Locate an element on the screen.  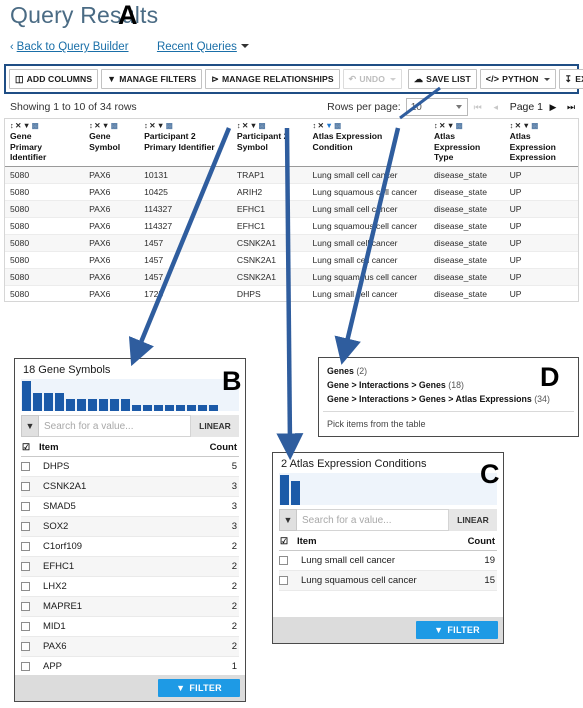
next-page-button: ▶ is located at coordinates (553, 107).